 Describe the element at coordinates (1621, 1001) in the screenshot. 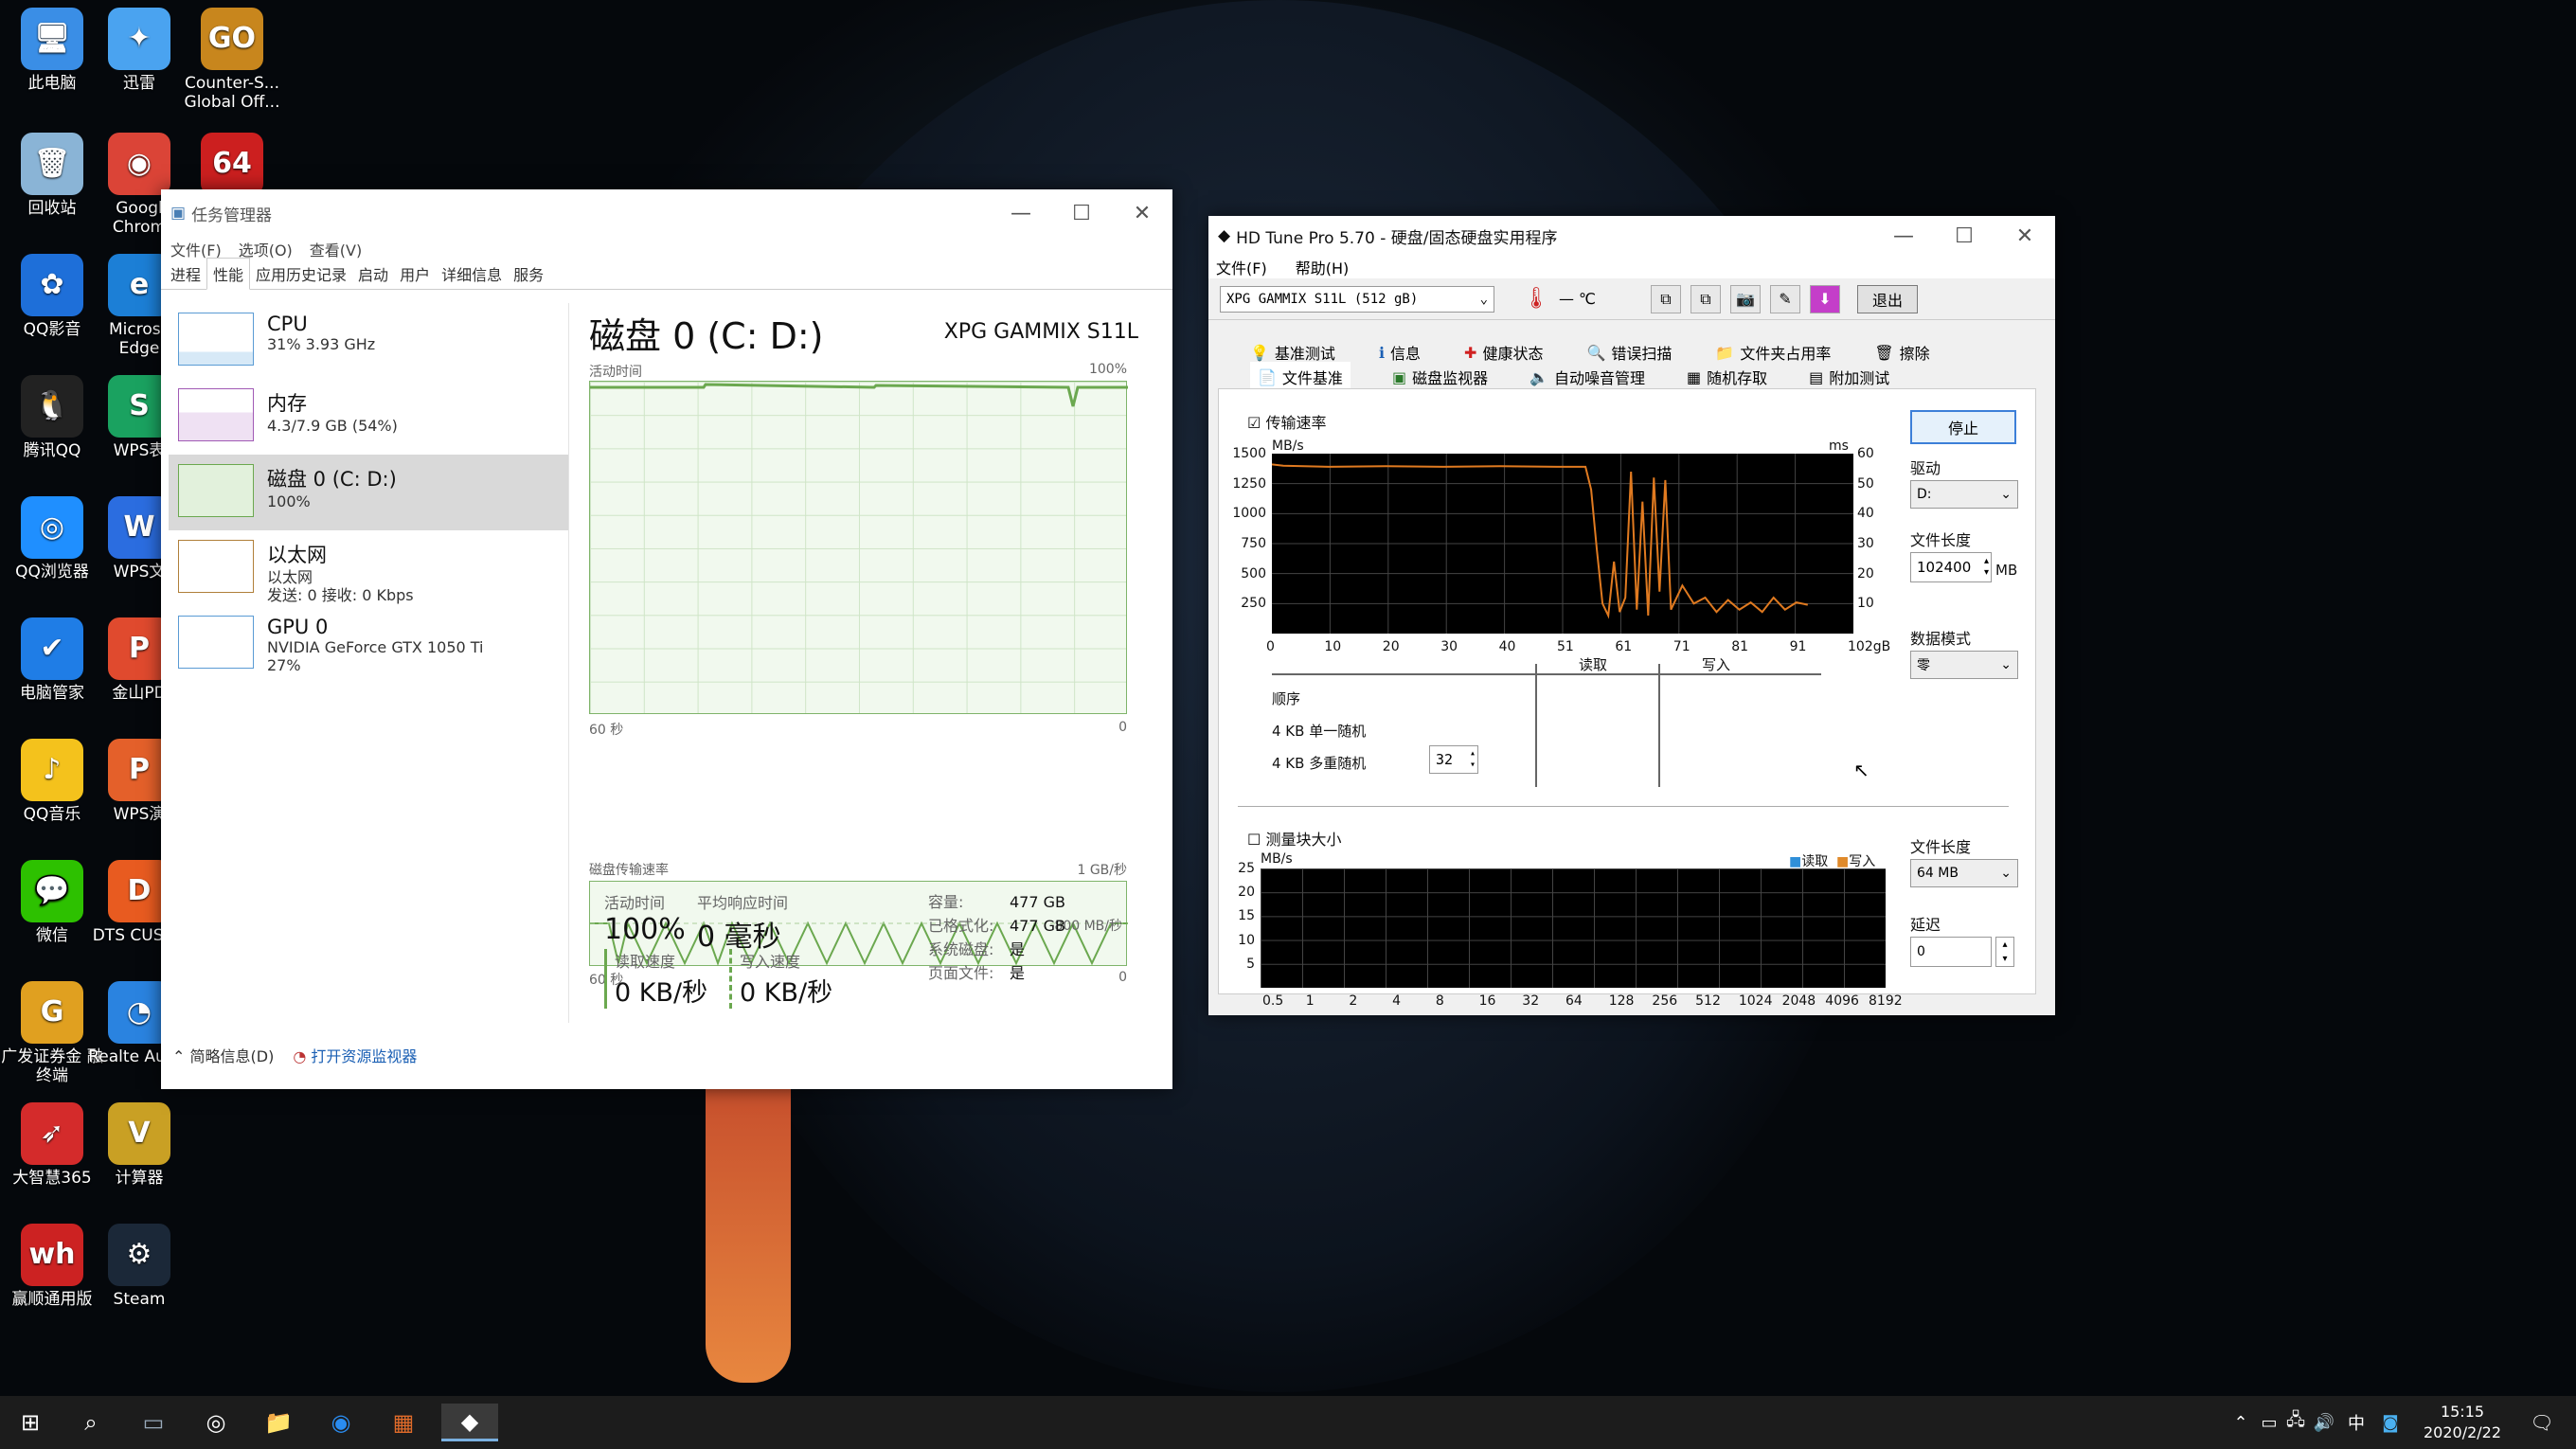

I see `axis-tick: 128` at that location.